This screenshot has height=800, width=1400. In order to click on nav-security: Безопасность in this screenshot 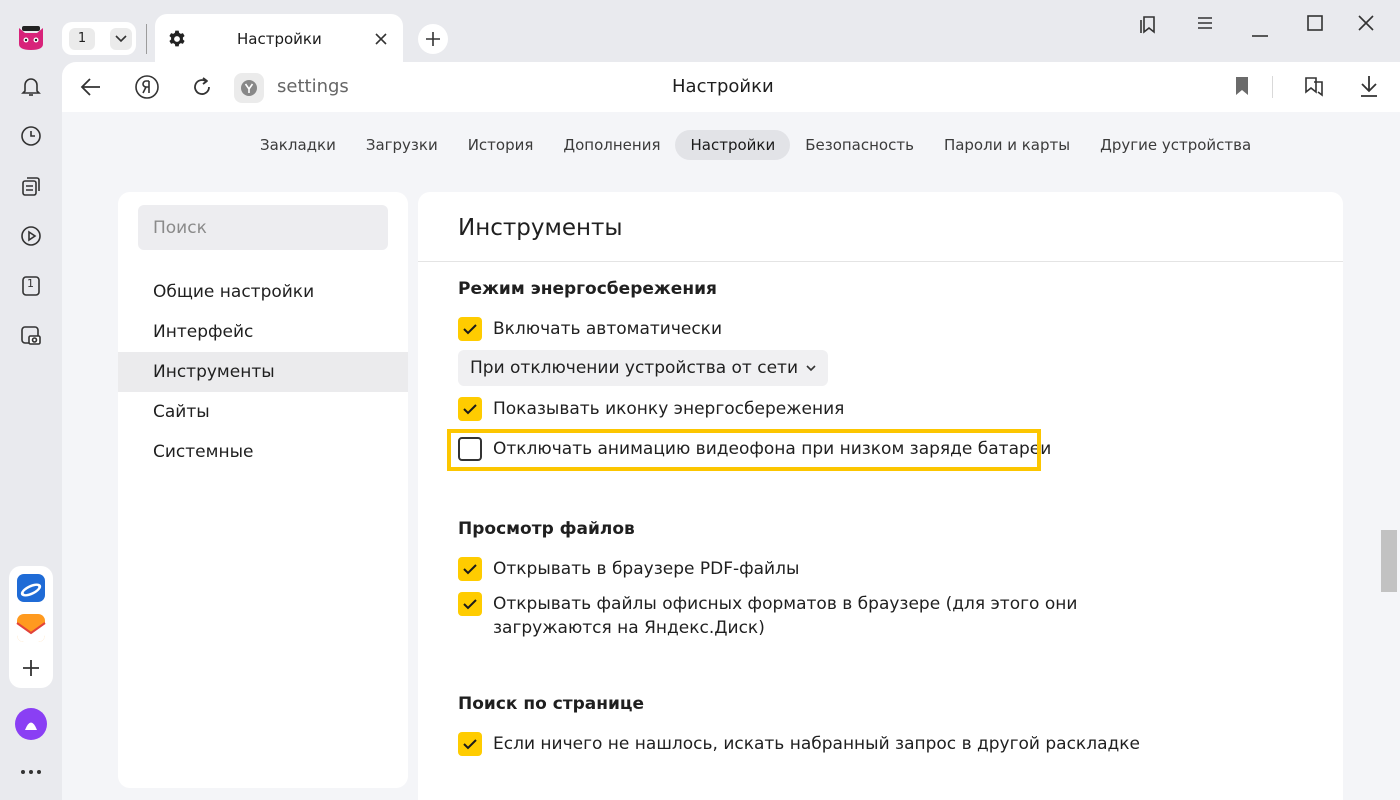, I will do `click(859, 145)`.